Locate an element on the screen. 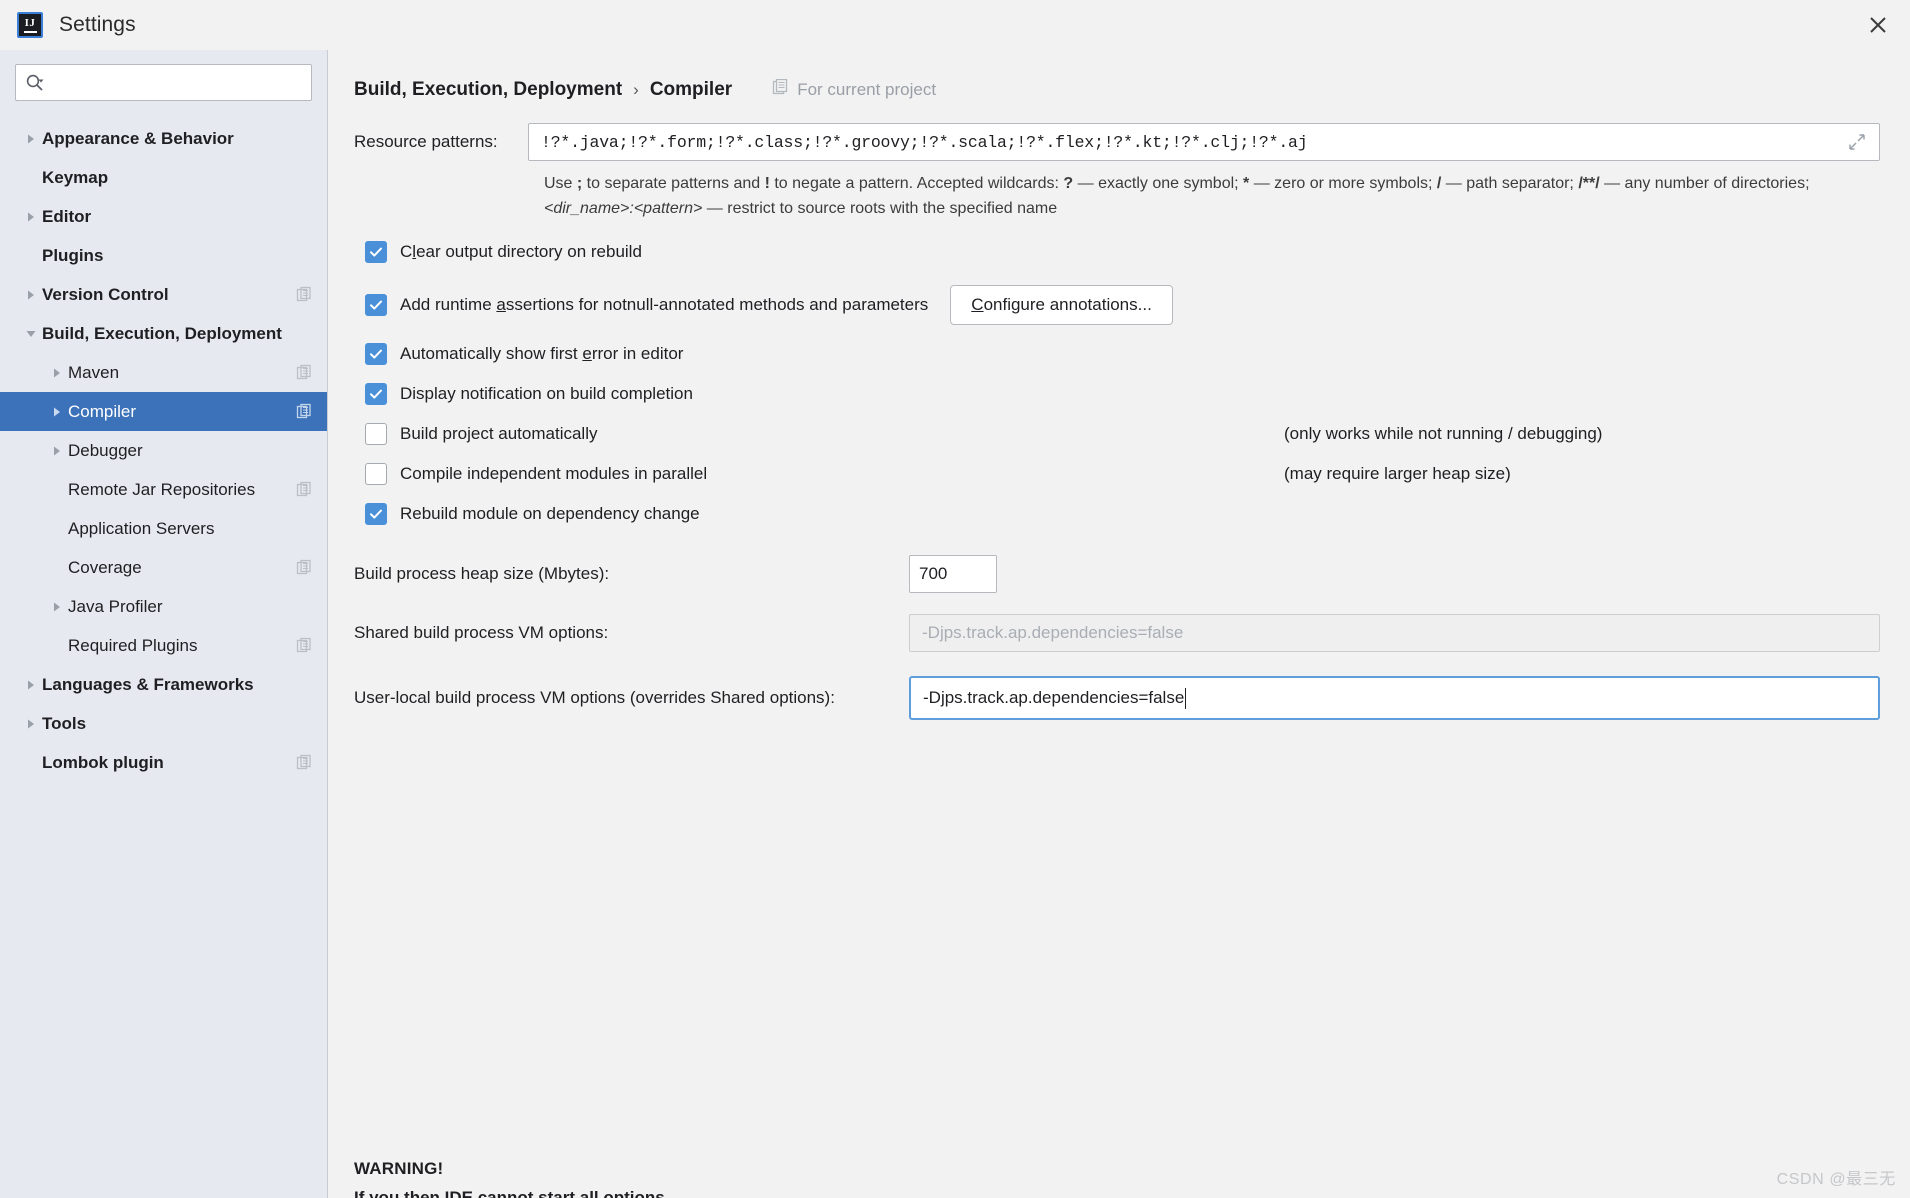 The width and height of the screenshot is (1910, 1198). checkbox-row-display-notification-on-build-completion: Display notification on build completion is located at coordinates (1117, 394).